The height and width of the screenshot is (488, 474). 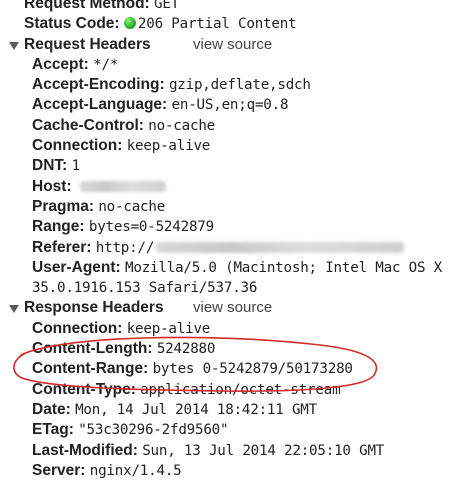 I want to click on header-key: Host:, so click(x=52, y=186).